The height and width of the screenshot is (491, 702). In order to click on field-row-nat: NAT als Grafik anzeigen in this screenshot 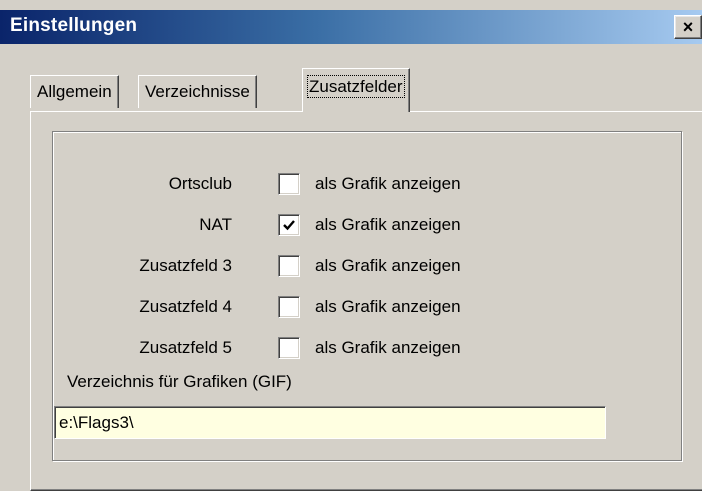, I will do `click(351, 226)`.